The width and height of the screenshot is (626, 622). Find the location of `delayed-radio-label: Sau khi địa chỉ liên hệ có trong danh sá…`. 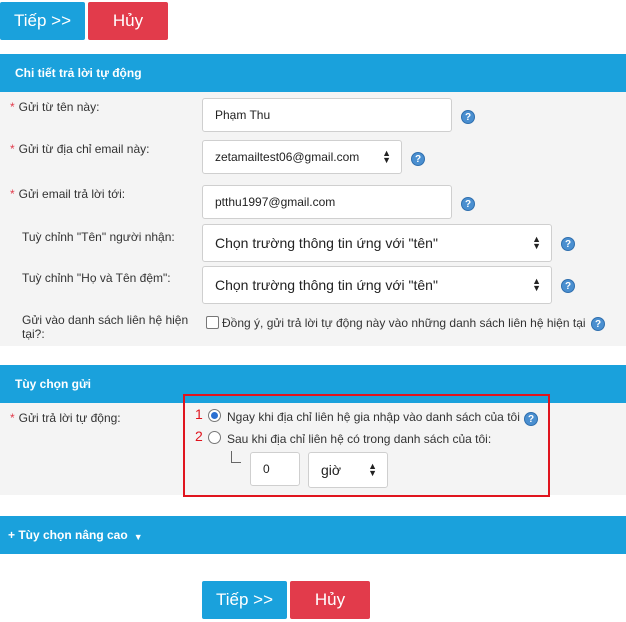

delayed-radio-label: Sau khi địa chỉ liên hệ có trong danh sá… is located at coordinates (359, 439).